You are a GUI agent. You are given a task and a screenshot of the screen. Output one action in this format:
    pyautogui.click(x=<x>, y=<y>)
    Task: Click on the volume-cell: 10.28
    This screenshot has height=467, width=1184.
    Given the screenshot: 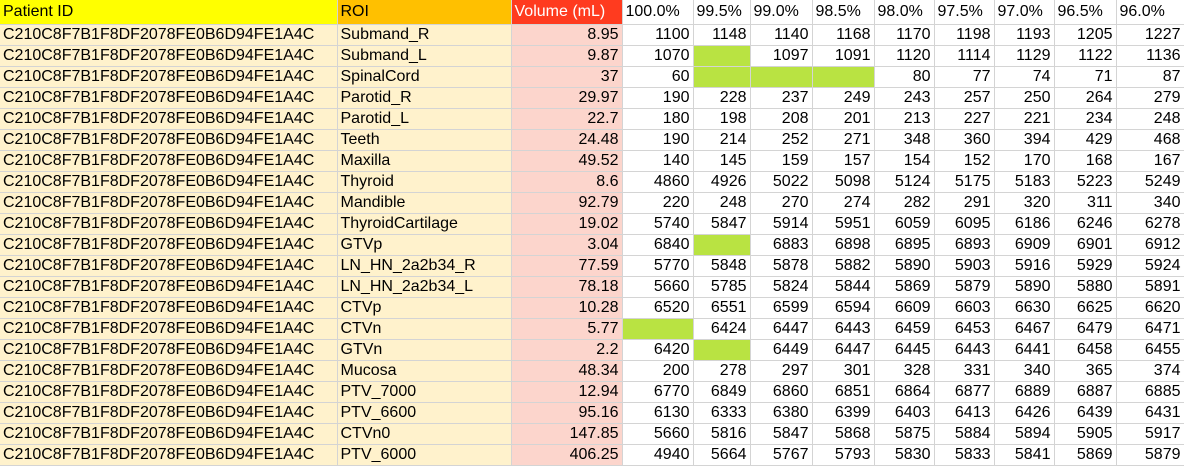 What is the action you would take?
    pyautogui.click(x=567, y=308)
    